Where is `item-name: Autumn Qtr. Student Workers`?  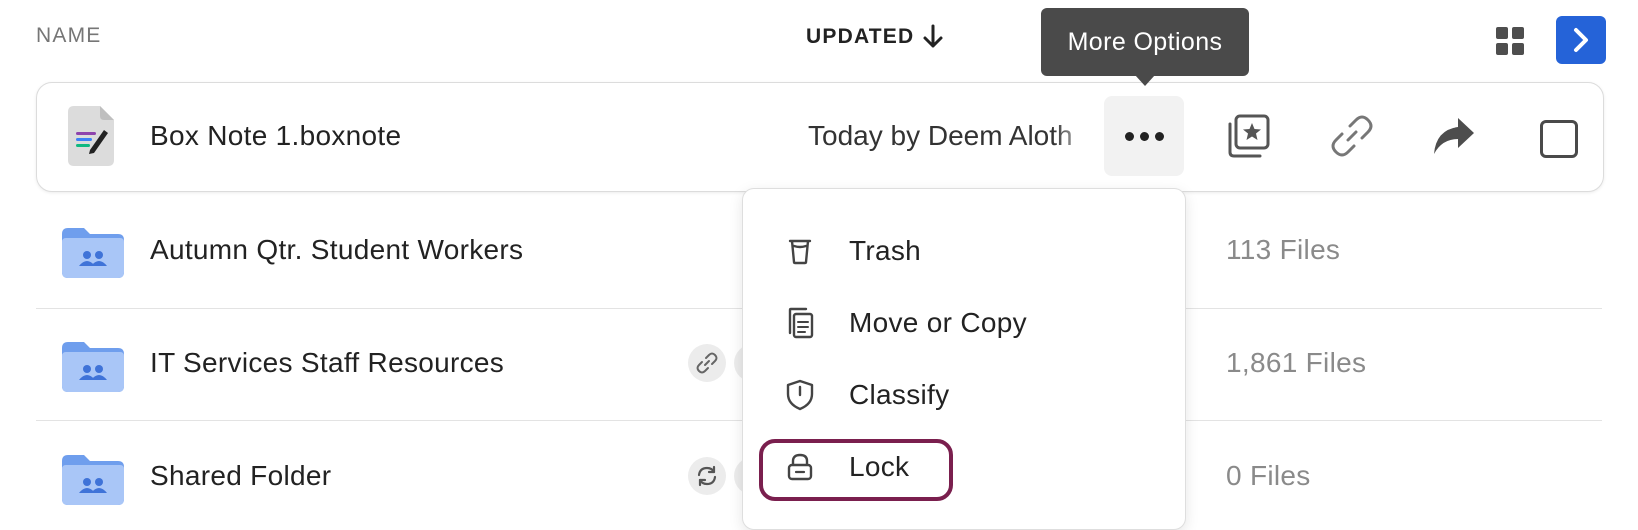
item-name: Autumn Qtr. Student Workers is located at coordinates (336, 250).